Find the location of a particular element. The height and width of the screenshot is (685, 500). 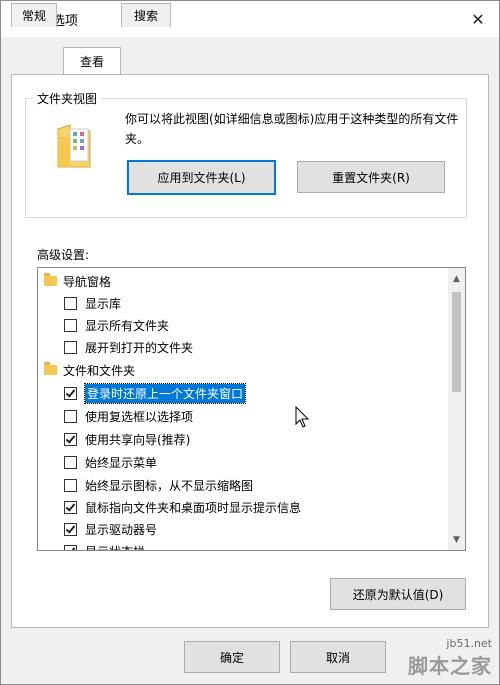

tab-search: 搜索 is located at coordinates (146, 15).